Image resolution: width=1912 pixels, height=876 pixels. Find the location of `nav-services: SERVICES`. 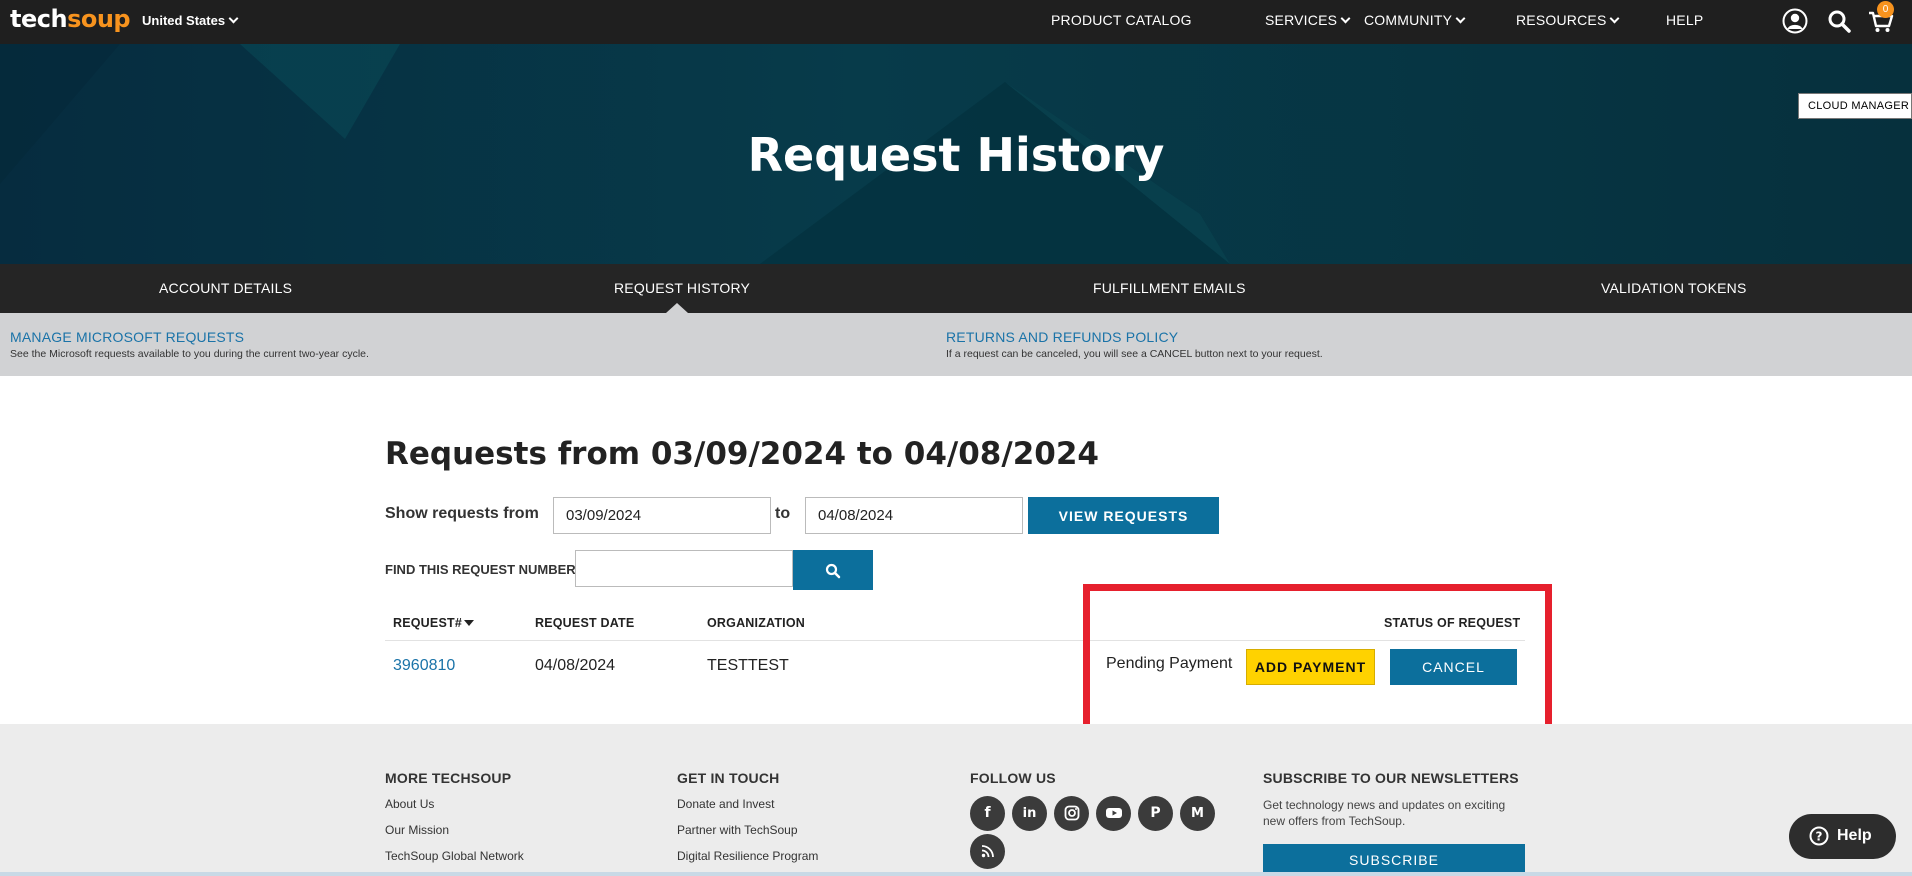

nav-services: SERVICES is located at coordinates (1308, 20).